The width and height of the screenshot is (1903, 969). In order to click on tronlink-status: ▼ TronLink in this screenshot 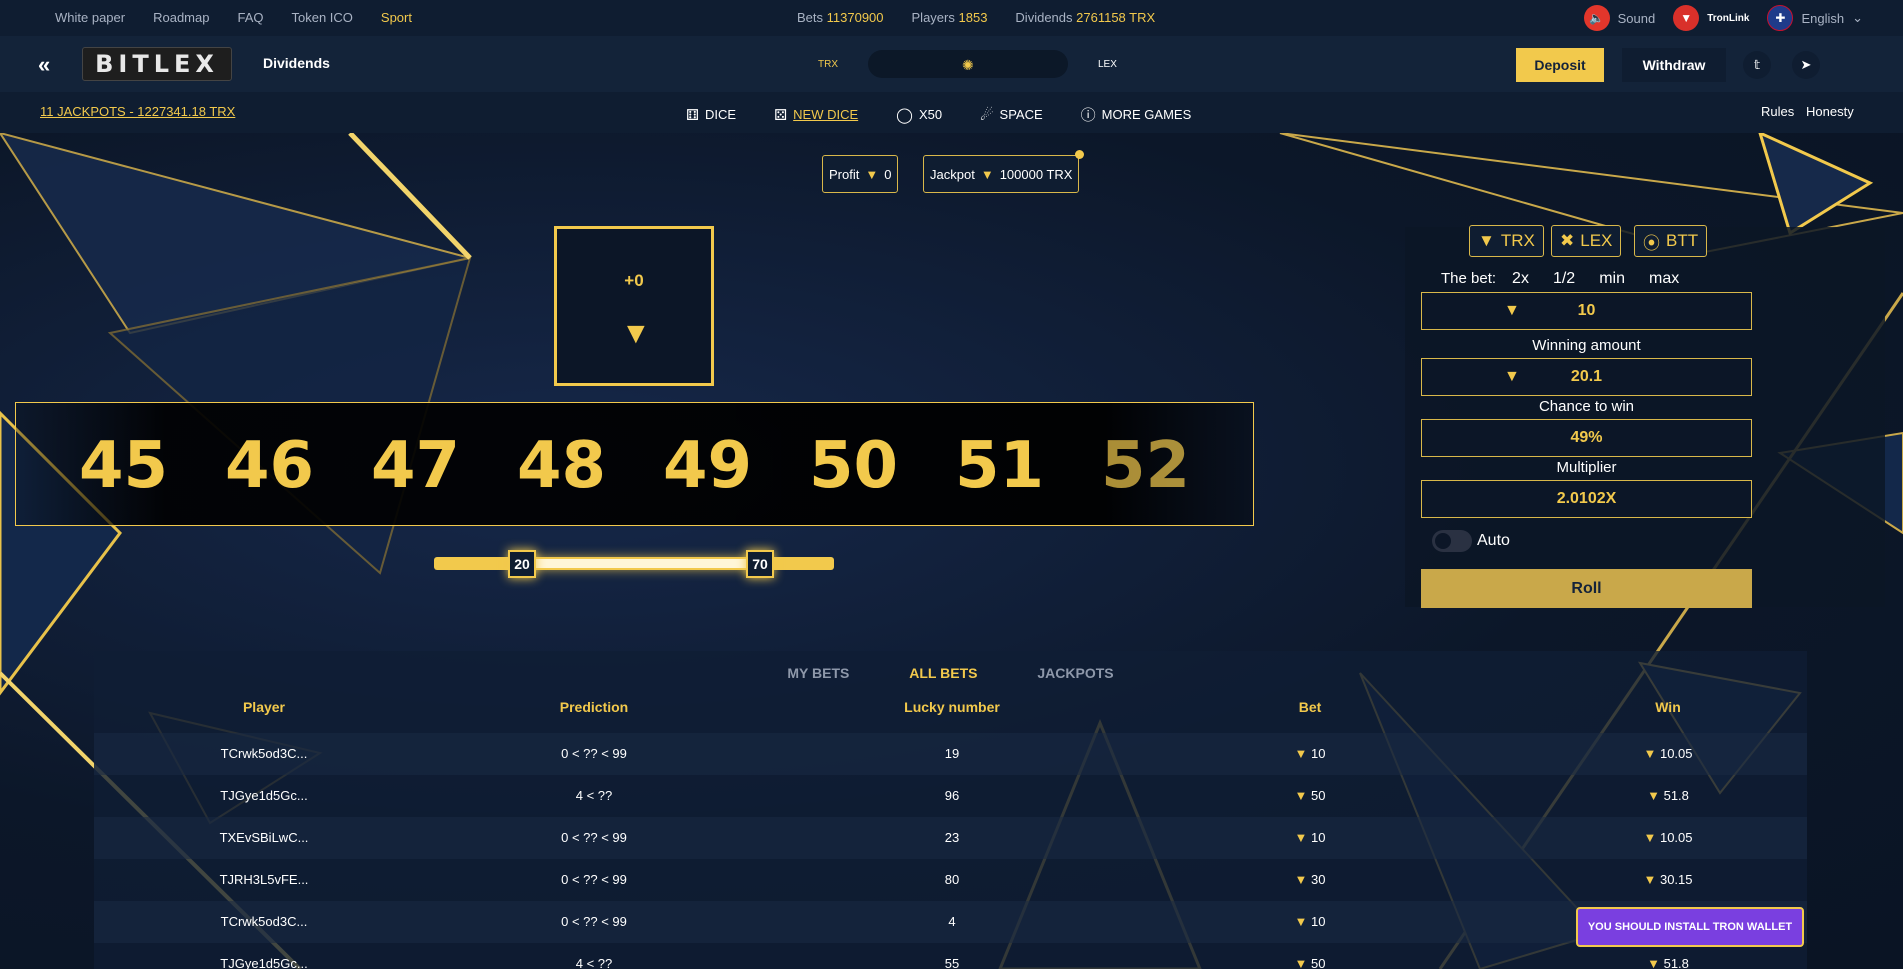, I will do `click(1711, 18)`.